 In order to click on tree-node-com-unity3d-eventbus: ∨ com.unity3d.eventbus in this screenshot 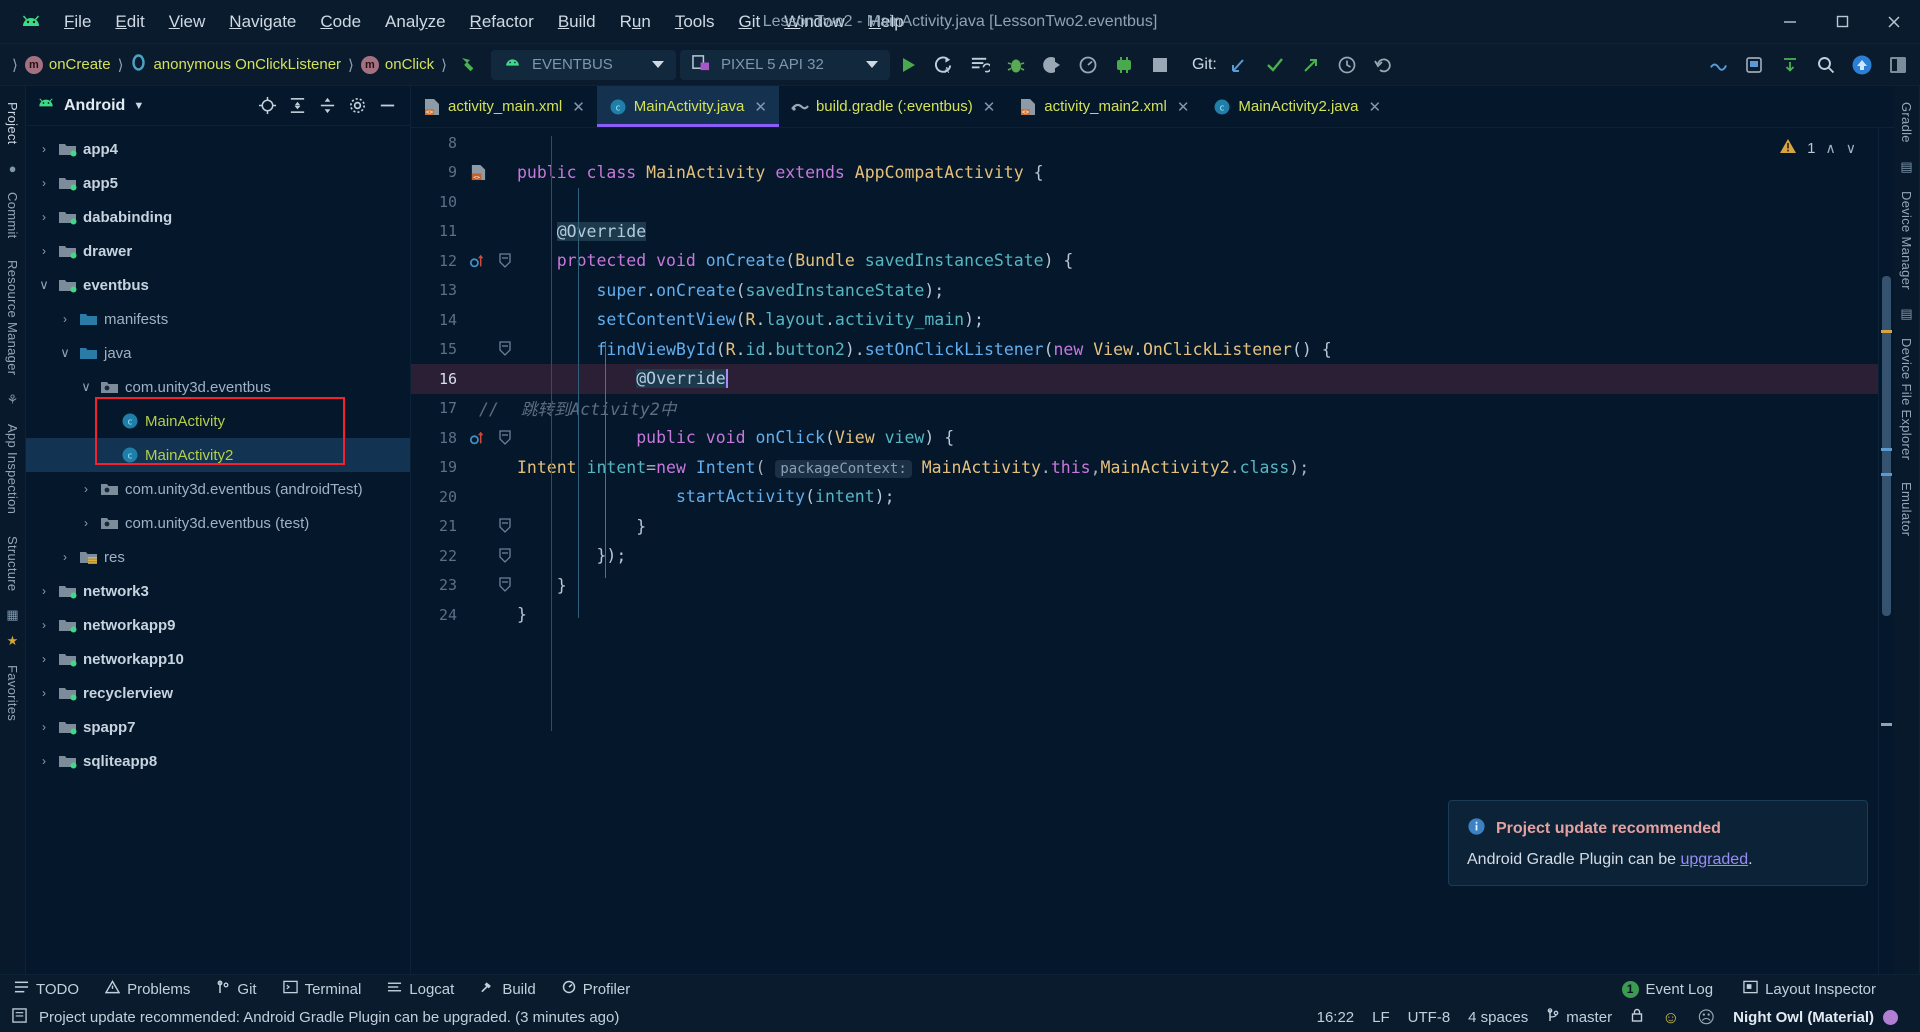, I will do `click(218, 387)`.